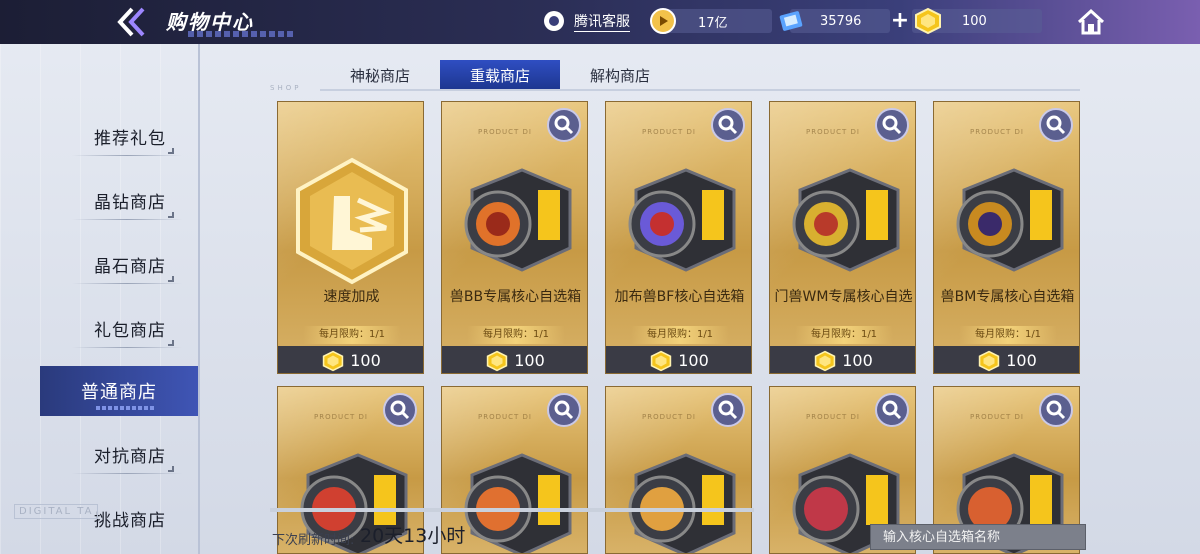  I want to click on product-name: 兽BB专属核心自选箱, so click(515, 297).